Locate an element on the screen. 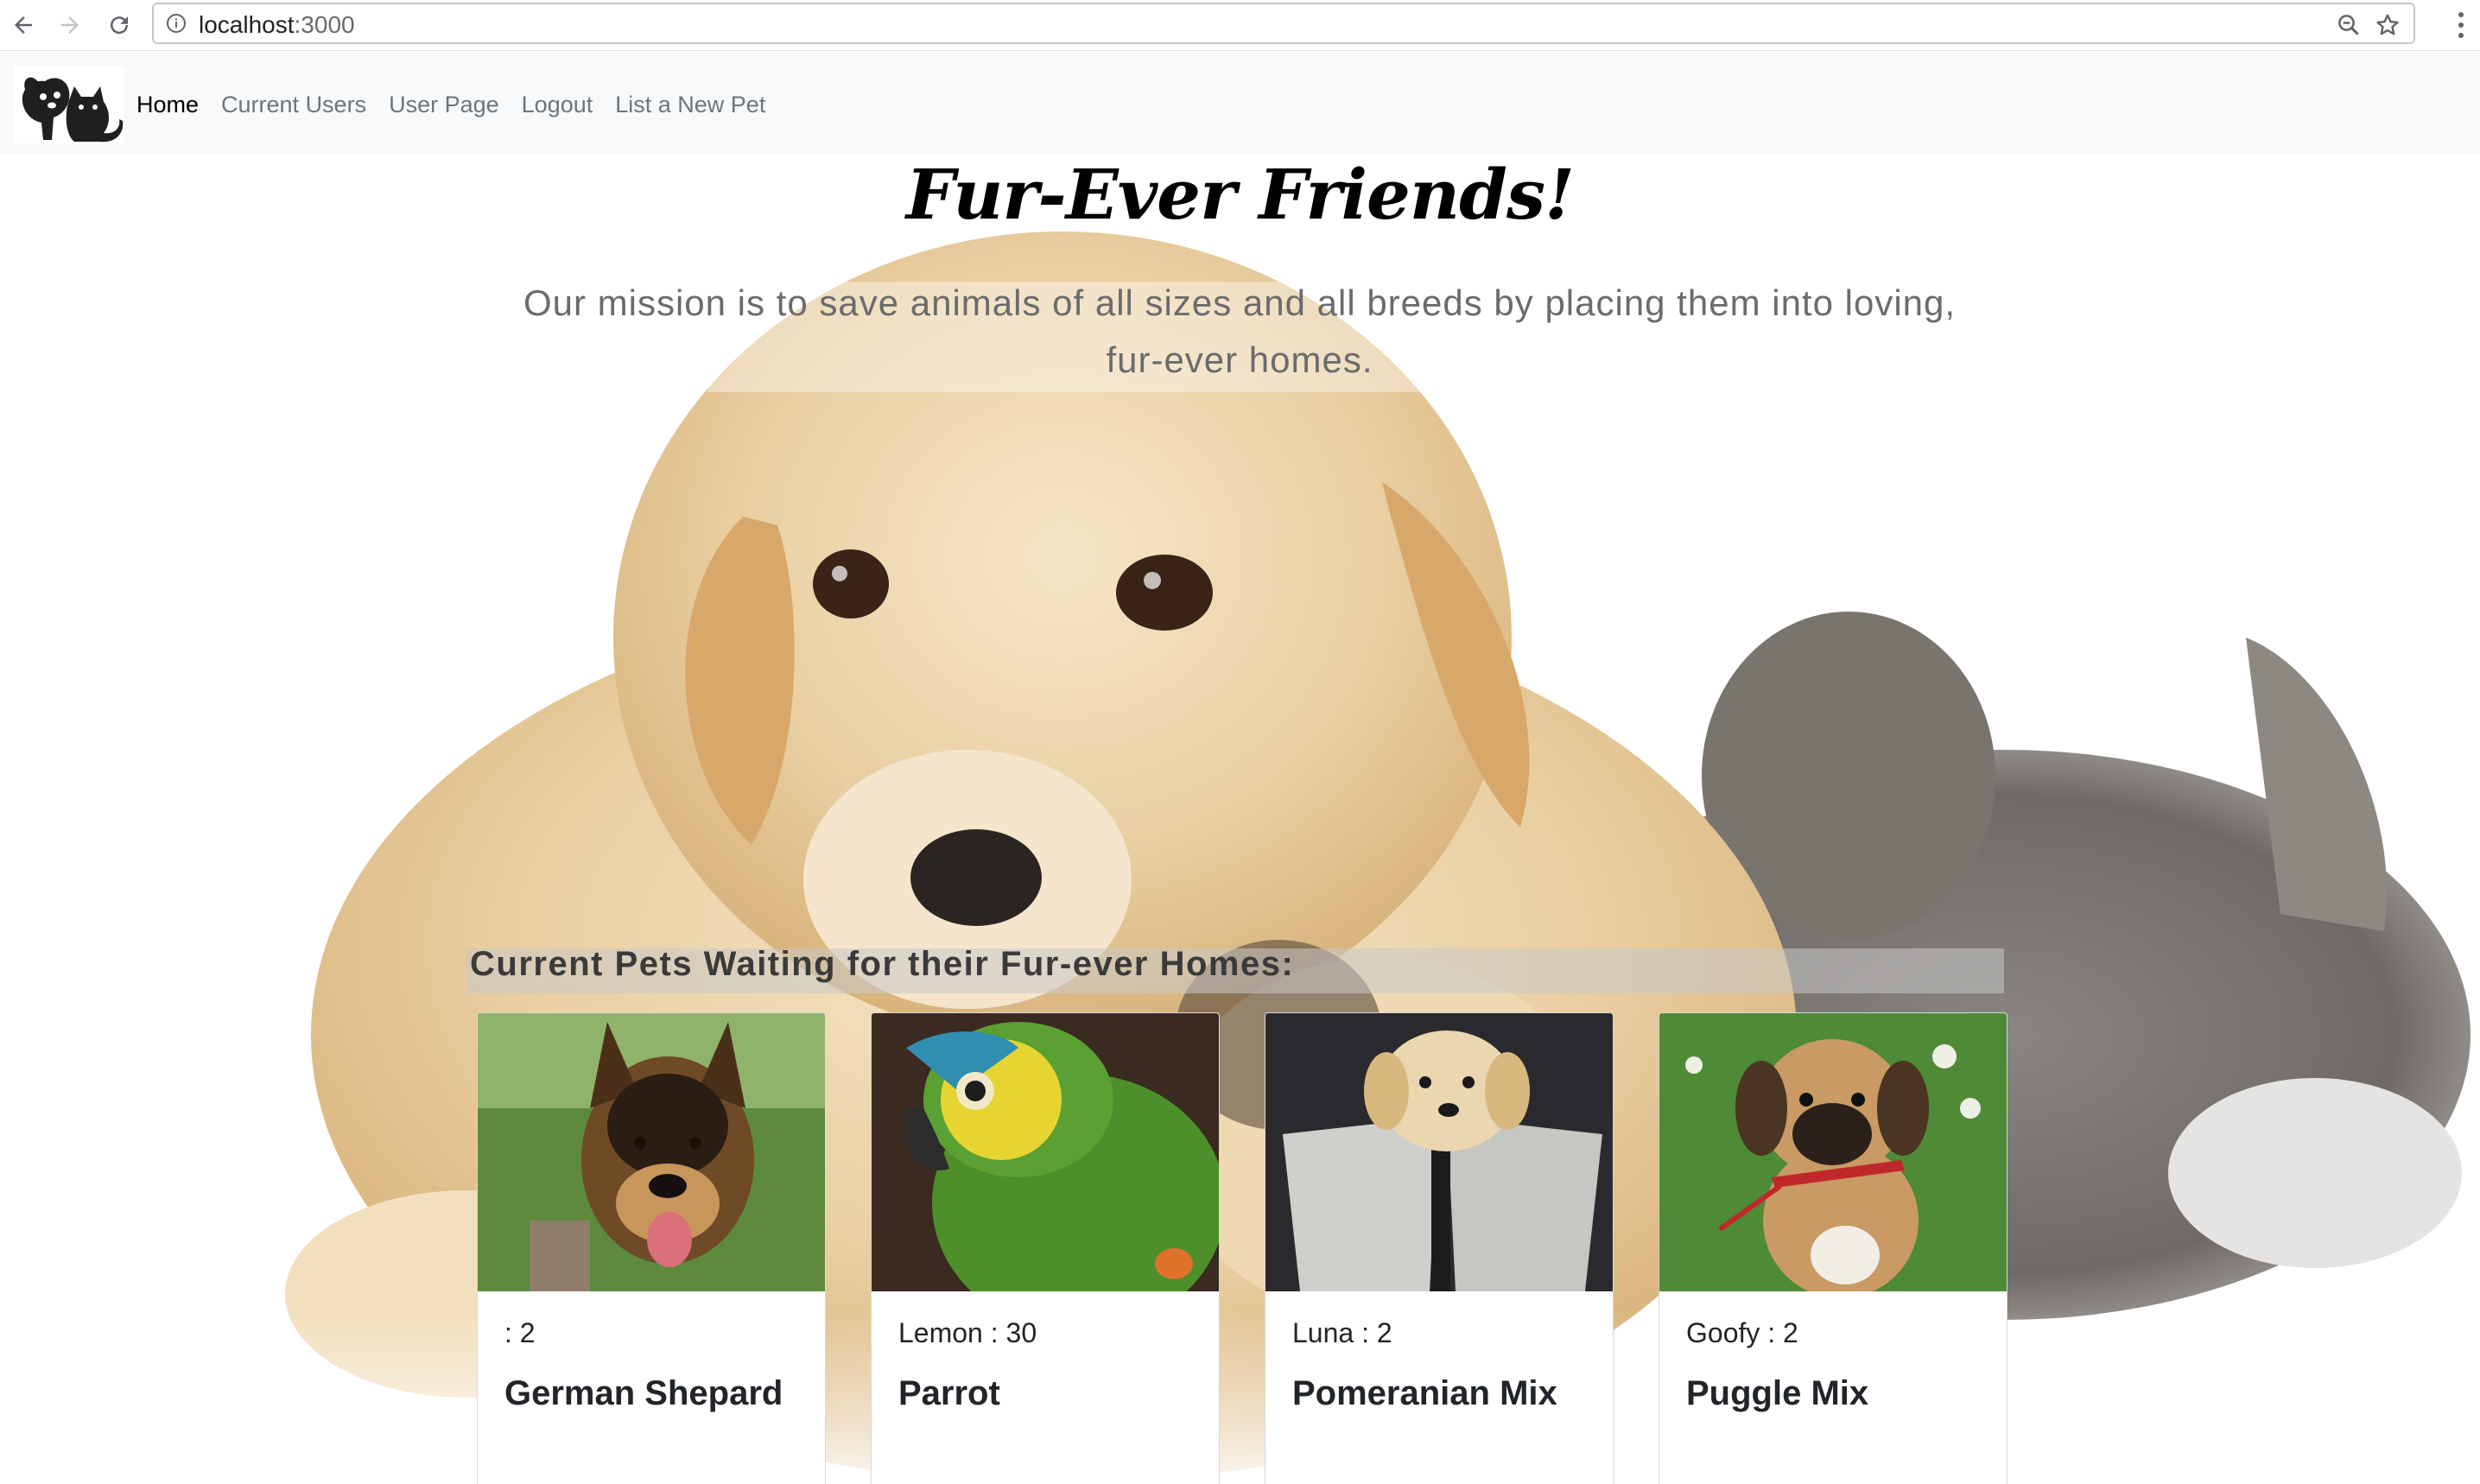  german-shepherd-photo is located at coordinates (651, 1152).